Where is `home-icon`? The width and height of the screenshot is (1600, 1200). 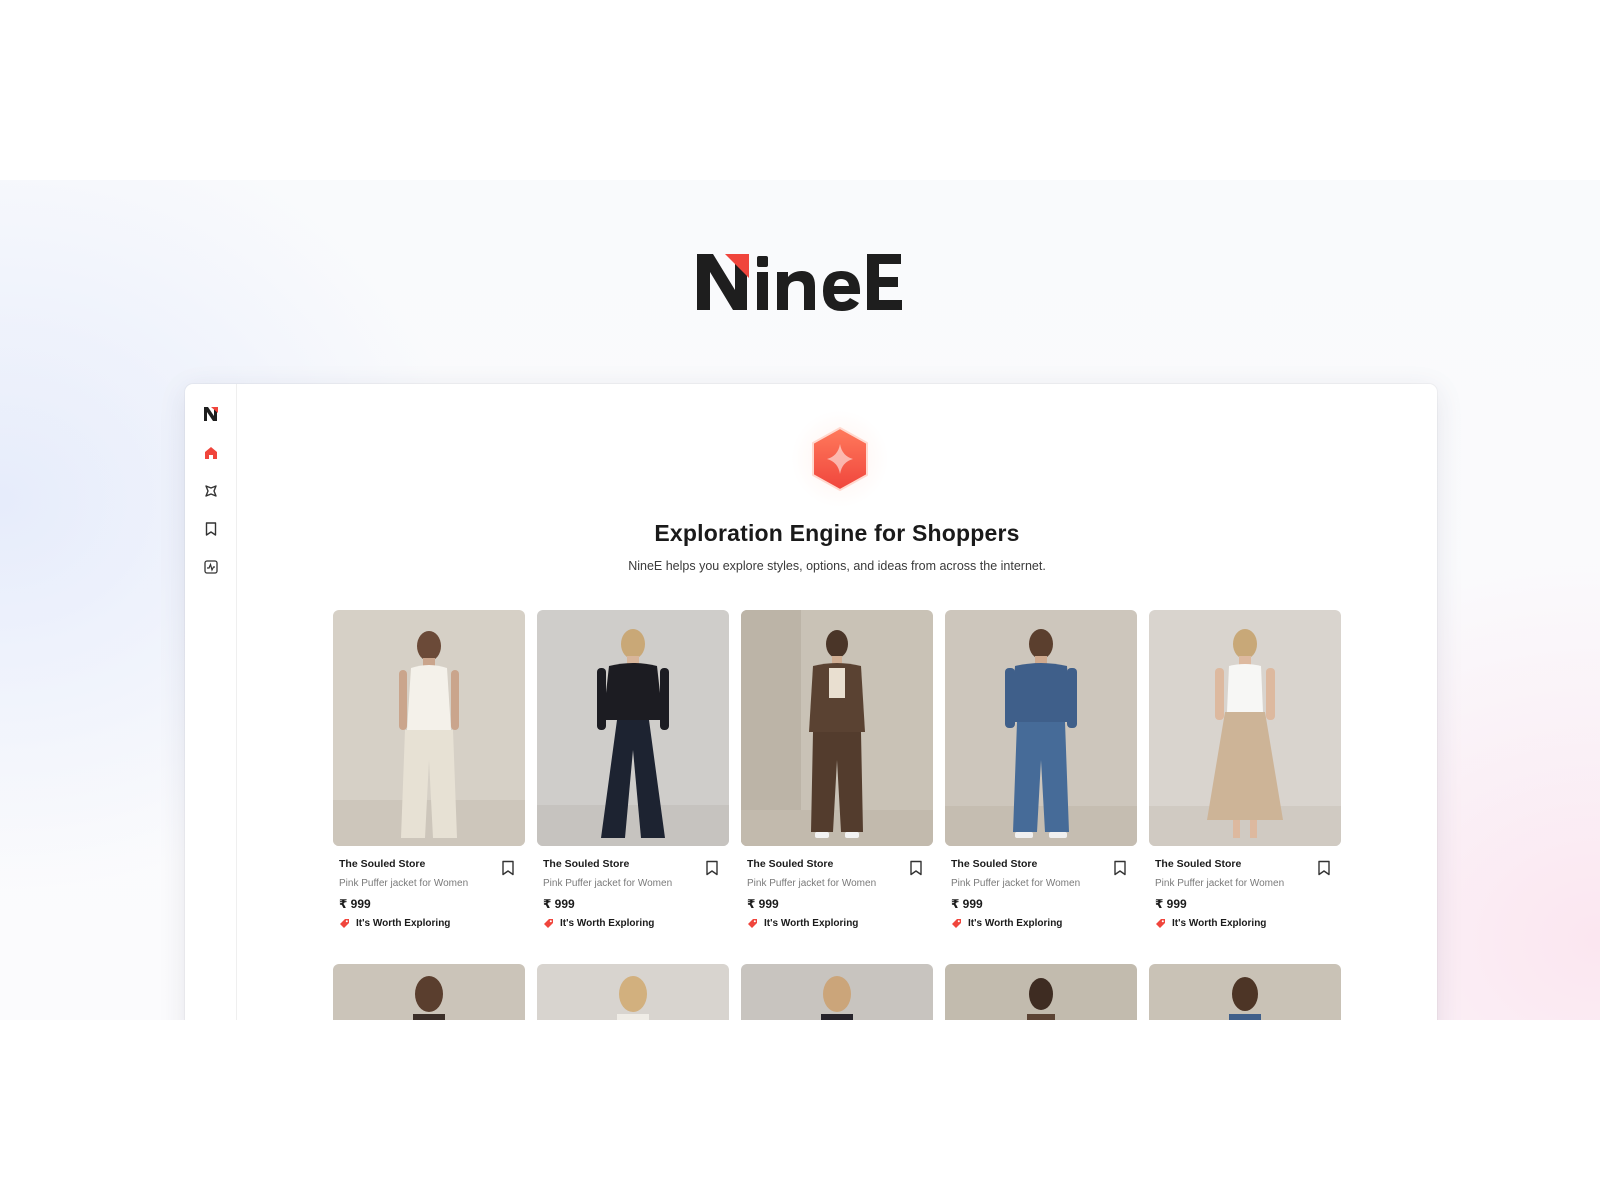 home-icon is located at coordinates (211, 453).